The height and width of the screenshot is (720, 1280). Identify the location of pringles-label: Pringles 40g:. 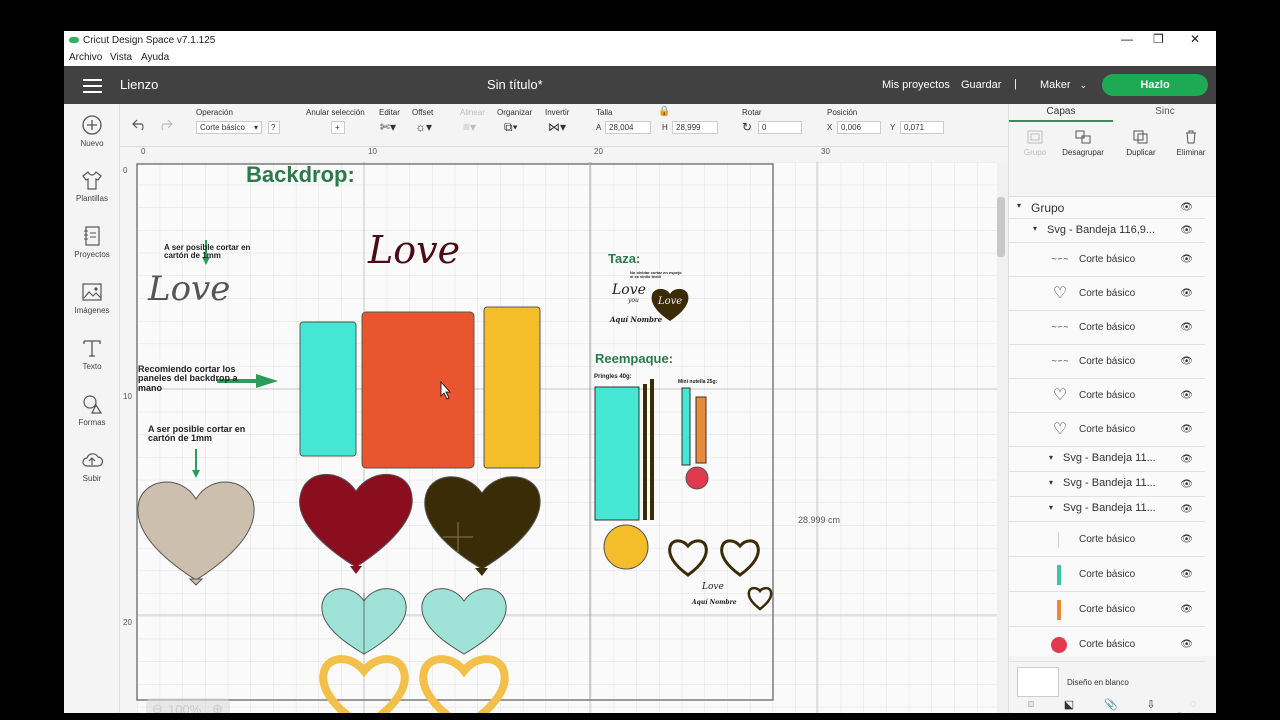
(613, 377).